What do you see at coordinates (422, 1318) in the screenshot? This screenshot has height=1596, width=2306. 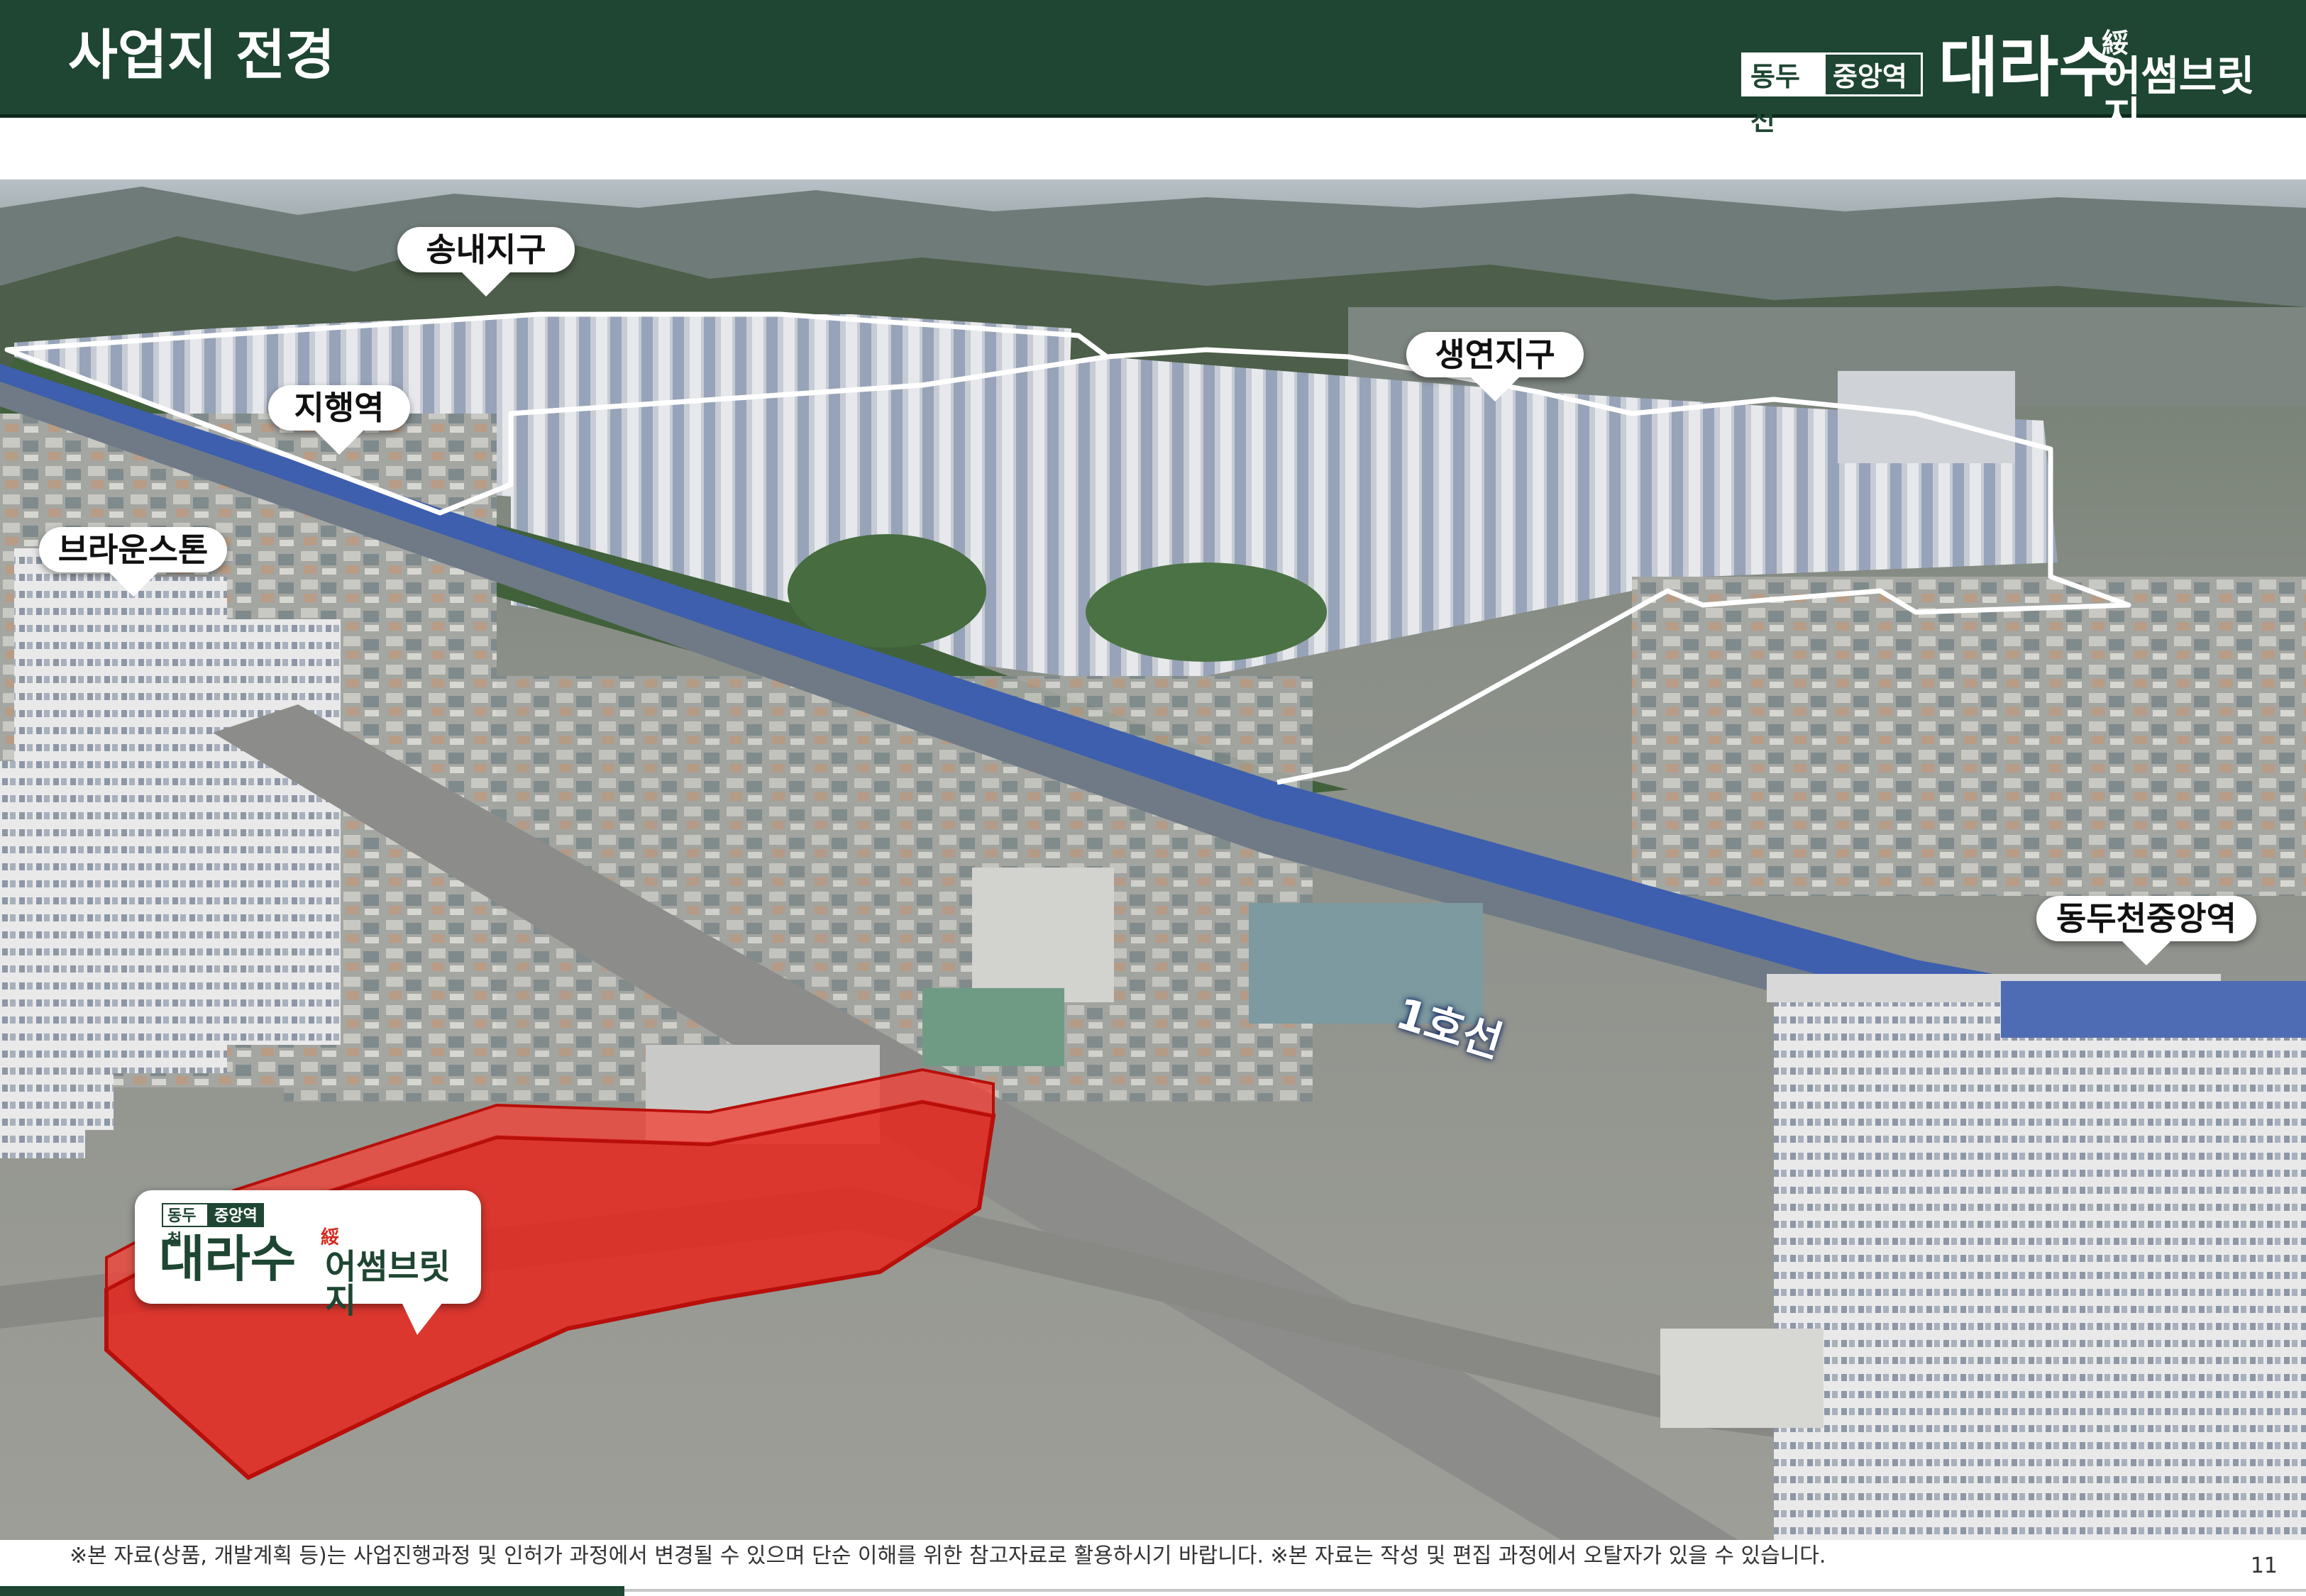 I see `site-card-pointer-icon` at bounding box center [422, 1318].